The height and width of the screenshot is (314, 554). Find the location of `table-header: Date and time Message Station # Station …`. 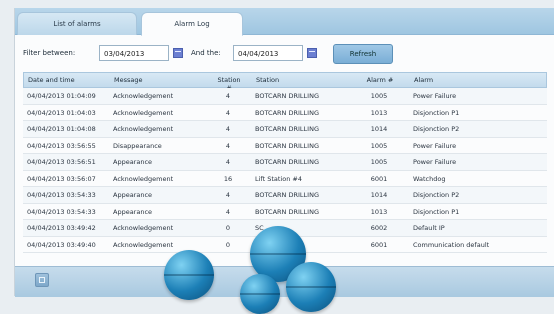

table-header: Date and time Message Station # Station … is located at coordinates (285, 82).